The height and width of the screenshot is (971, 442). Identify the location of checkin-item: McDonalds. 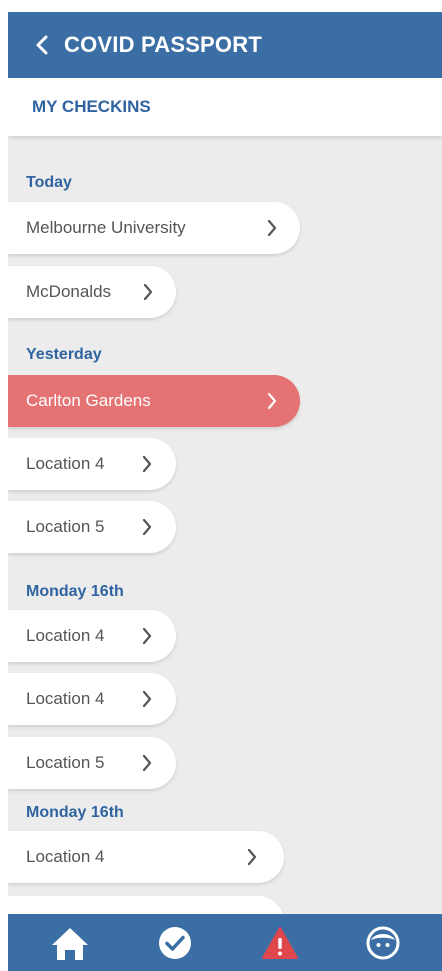
(92, 292).